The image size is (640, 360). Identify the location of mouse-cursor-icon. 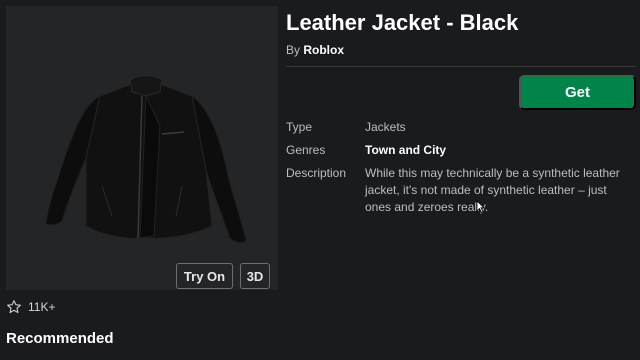
(480, 206).